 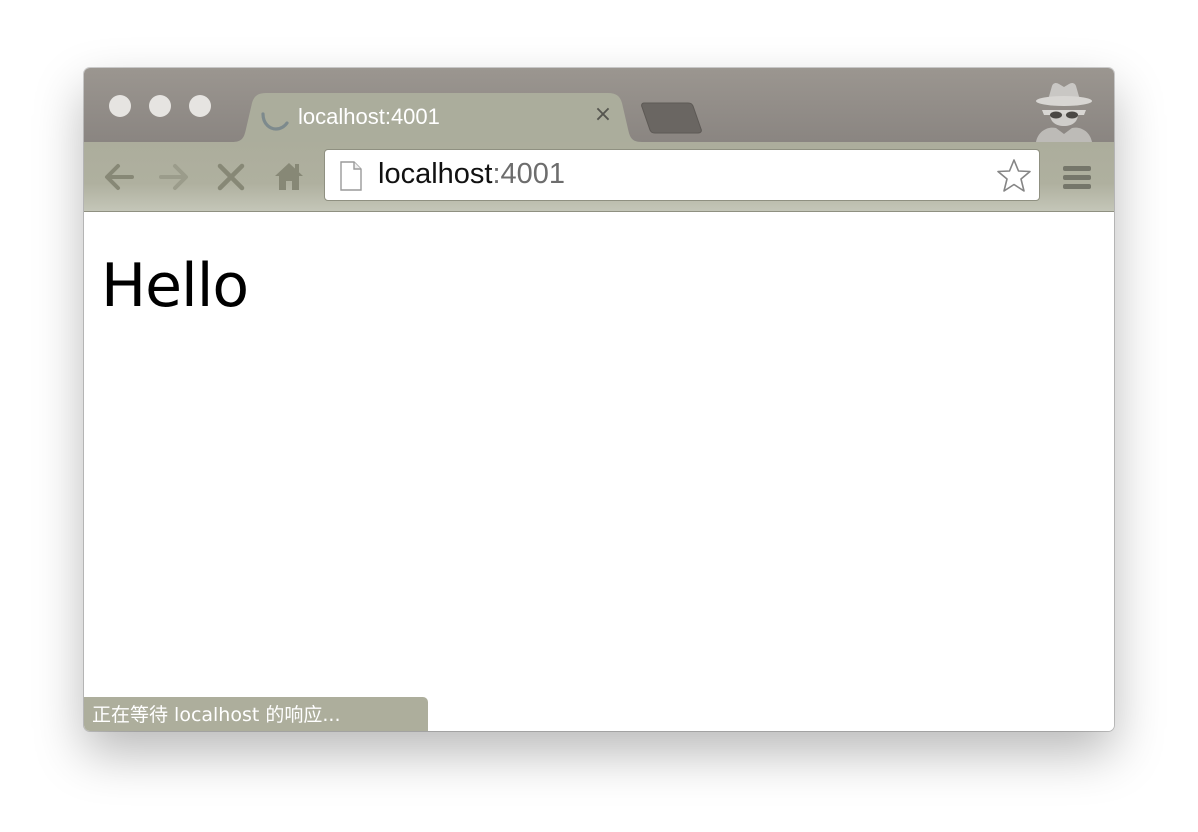 What do you see at coordinates (435, 174) in the screenshot?
I see `url-host: localhost` at bounding box center [435, 174].